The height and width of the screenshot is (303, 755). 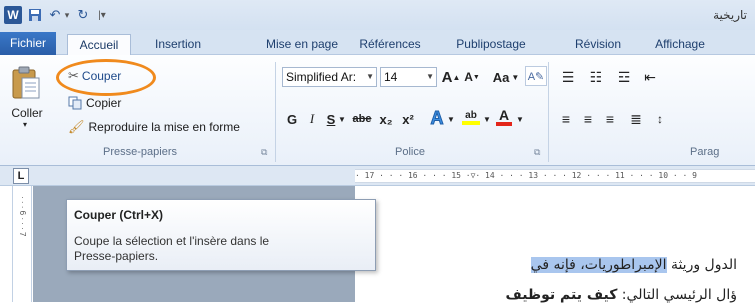 What do you see at coordinates (491, 44) in the screenshot?
I see `tab-publipostage: Publipostage` at bounding box center [491, 44].